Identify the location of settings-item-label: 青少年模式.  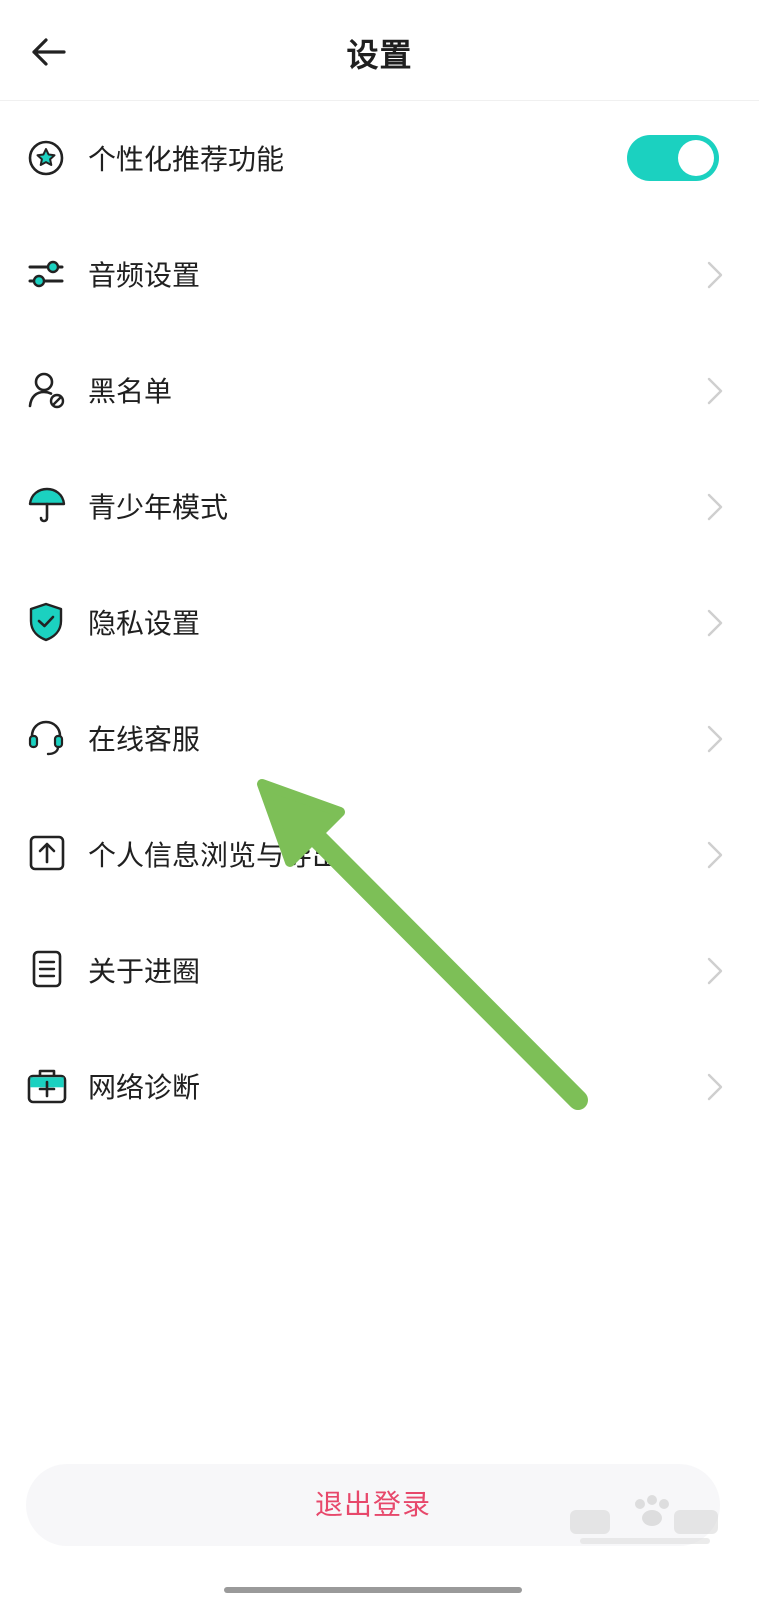
(158, 507).